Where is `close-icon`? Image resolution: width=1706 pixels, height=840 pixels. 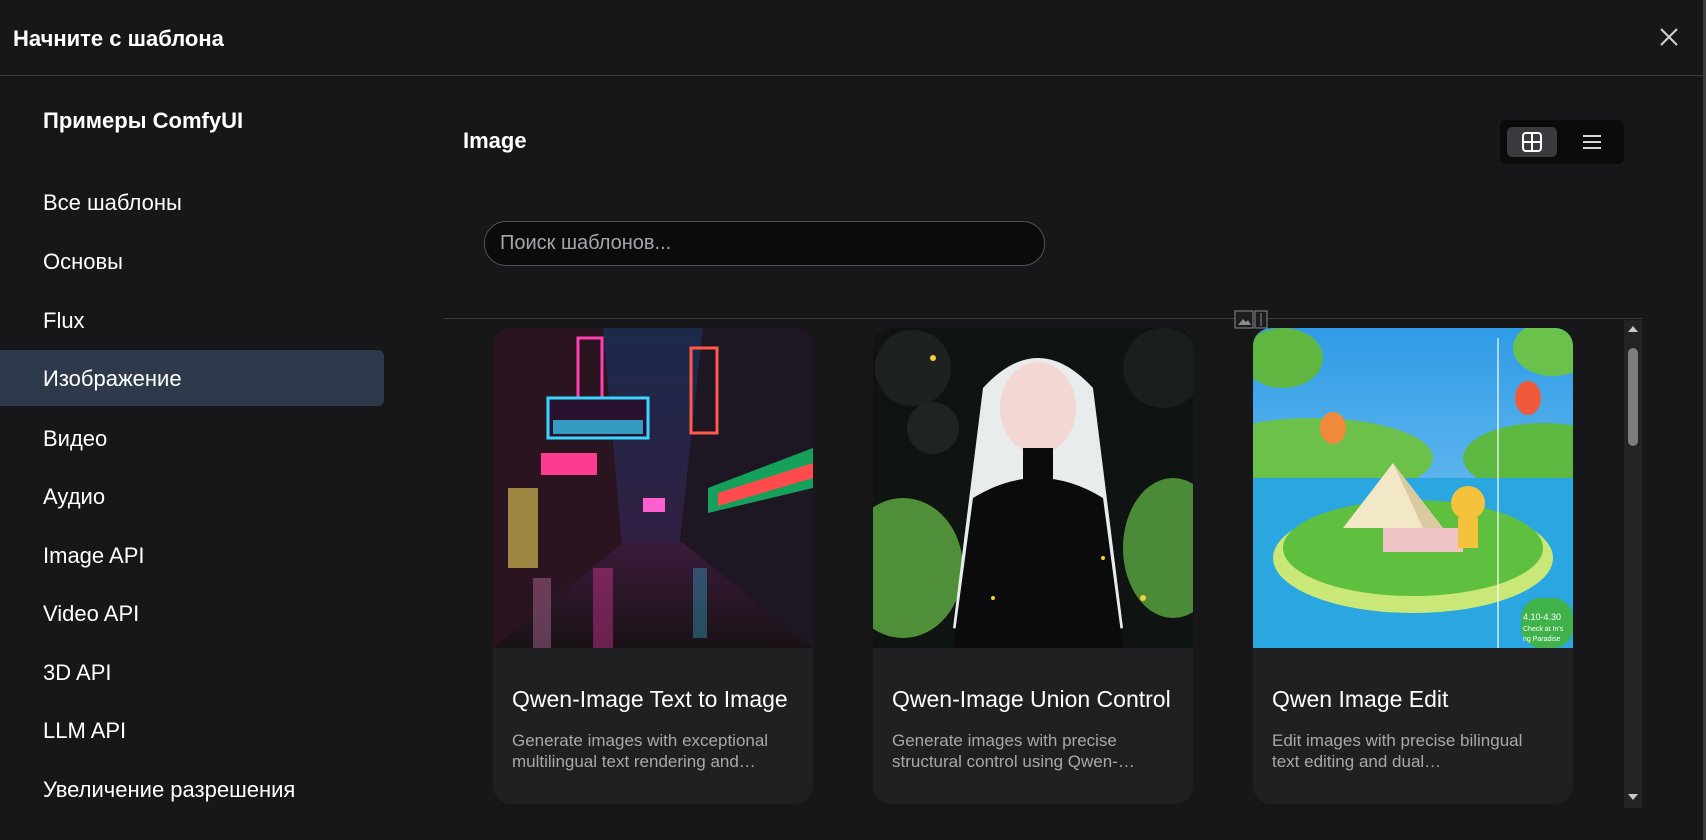
close-icon is located at coordinates (1669, 37).